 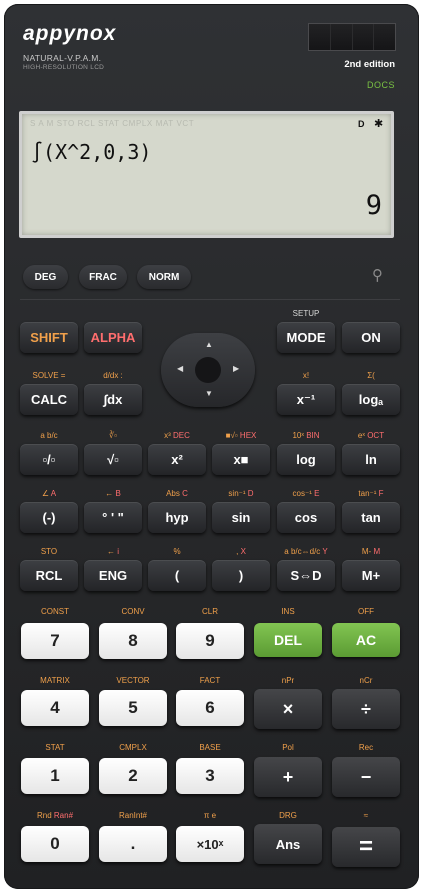 What do you see at coordinates (288, 709) in the screenshot?
I see `multiply-key: ×` at bounding box center [288, 709].